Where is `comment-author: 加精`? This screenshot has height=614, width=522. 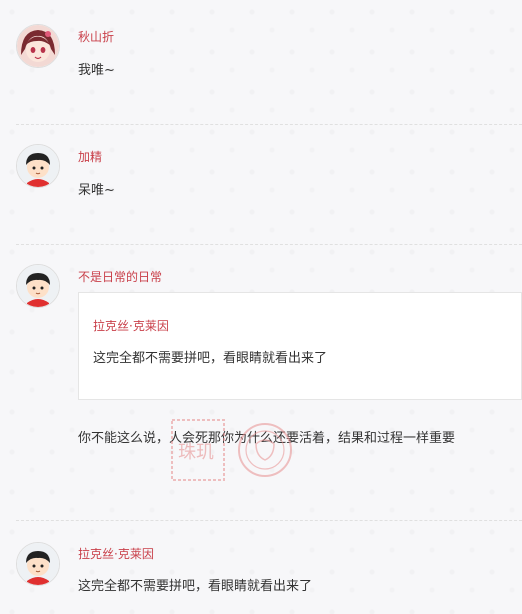
comment-author: 加精 is located at coordinates (90, 156).